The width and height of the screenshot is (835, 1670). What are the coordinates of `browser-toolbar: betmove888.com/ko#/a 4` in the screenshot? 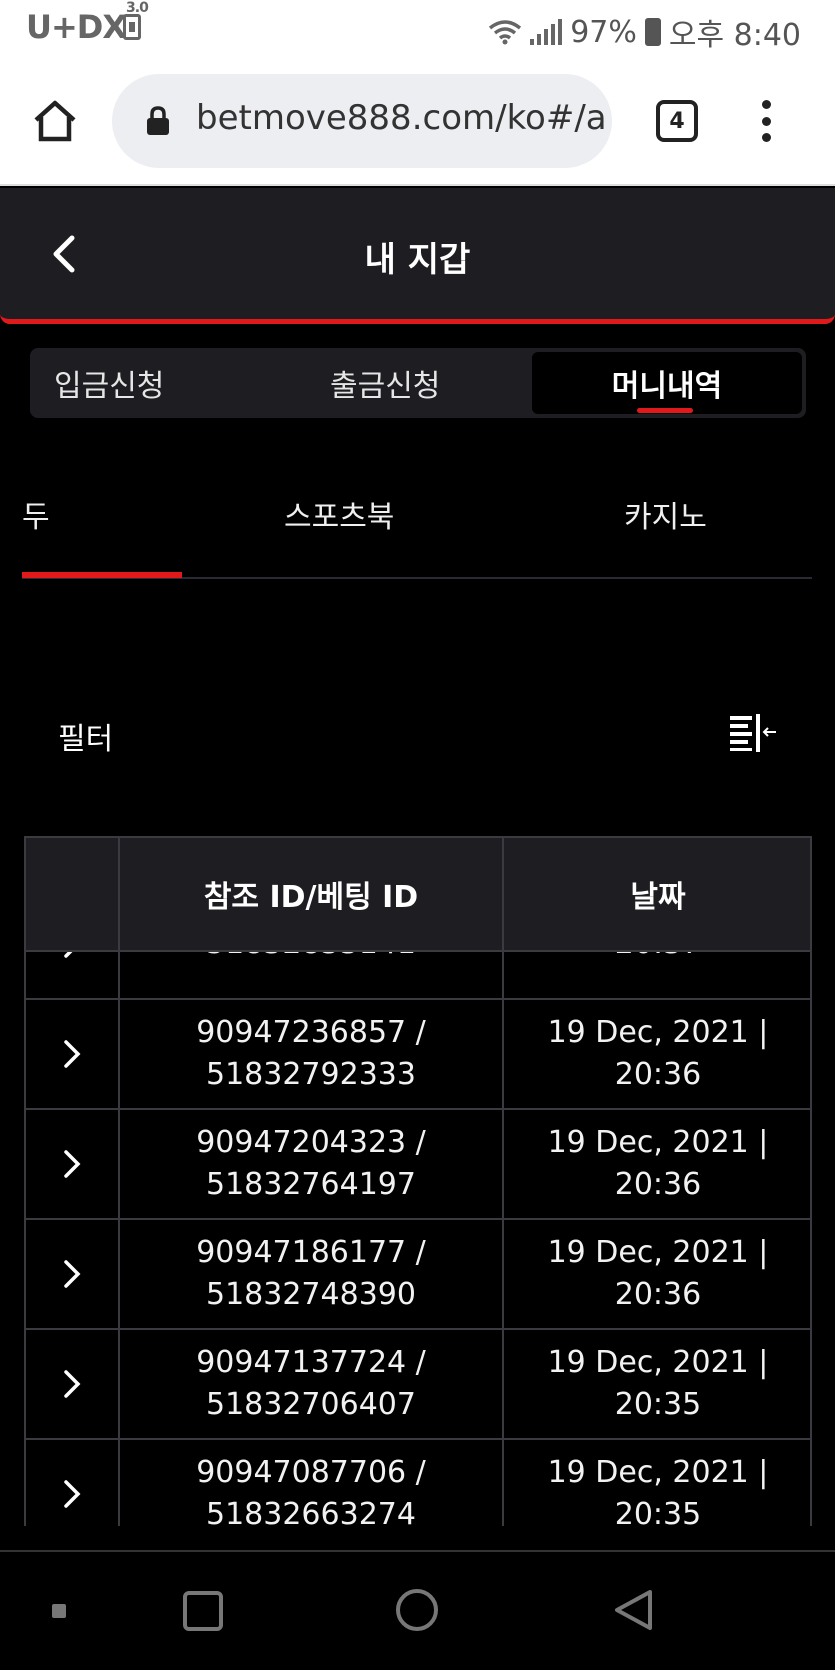 It's located at (417, 123).